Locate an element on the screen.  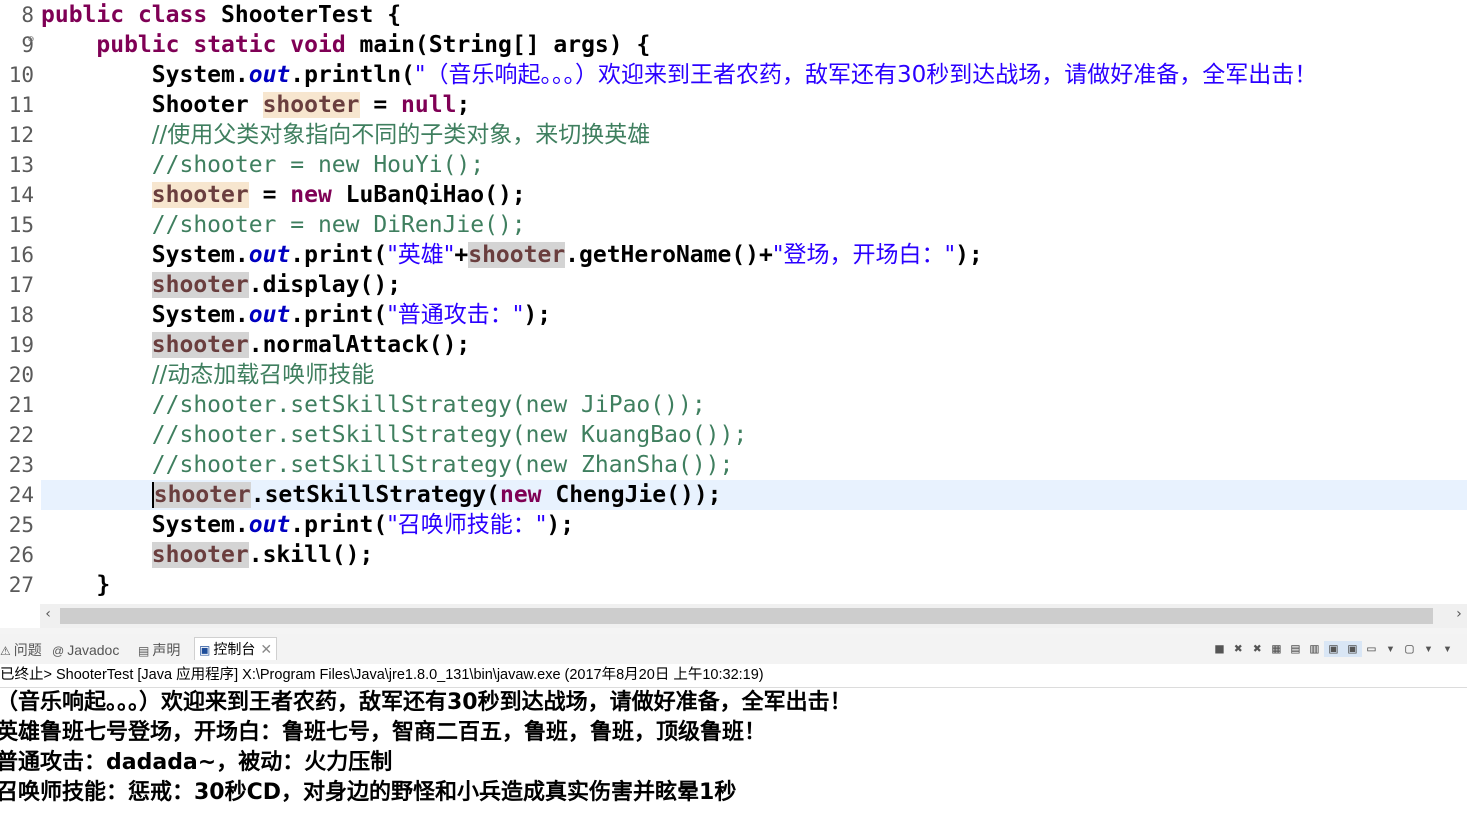
code-text: System.out.print("普通攻击："); is located at coordinates (754, 315).